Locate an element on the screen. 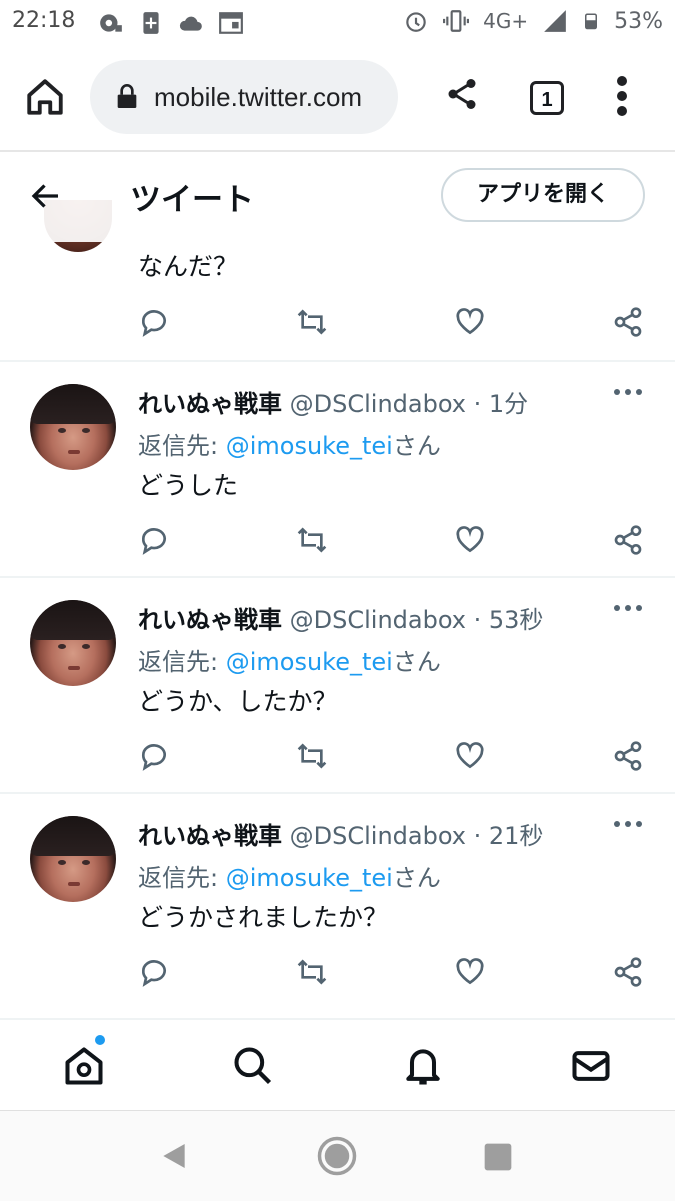 The height and width of the screenshot is (1201, 675). more-vert-icon is located at coordinates (622, 96).